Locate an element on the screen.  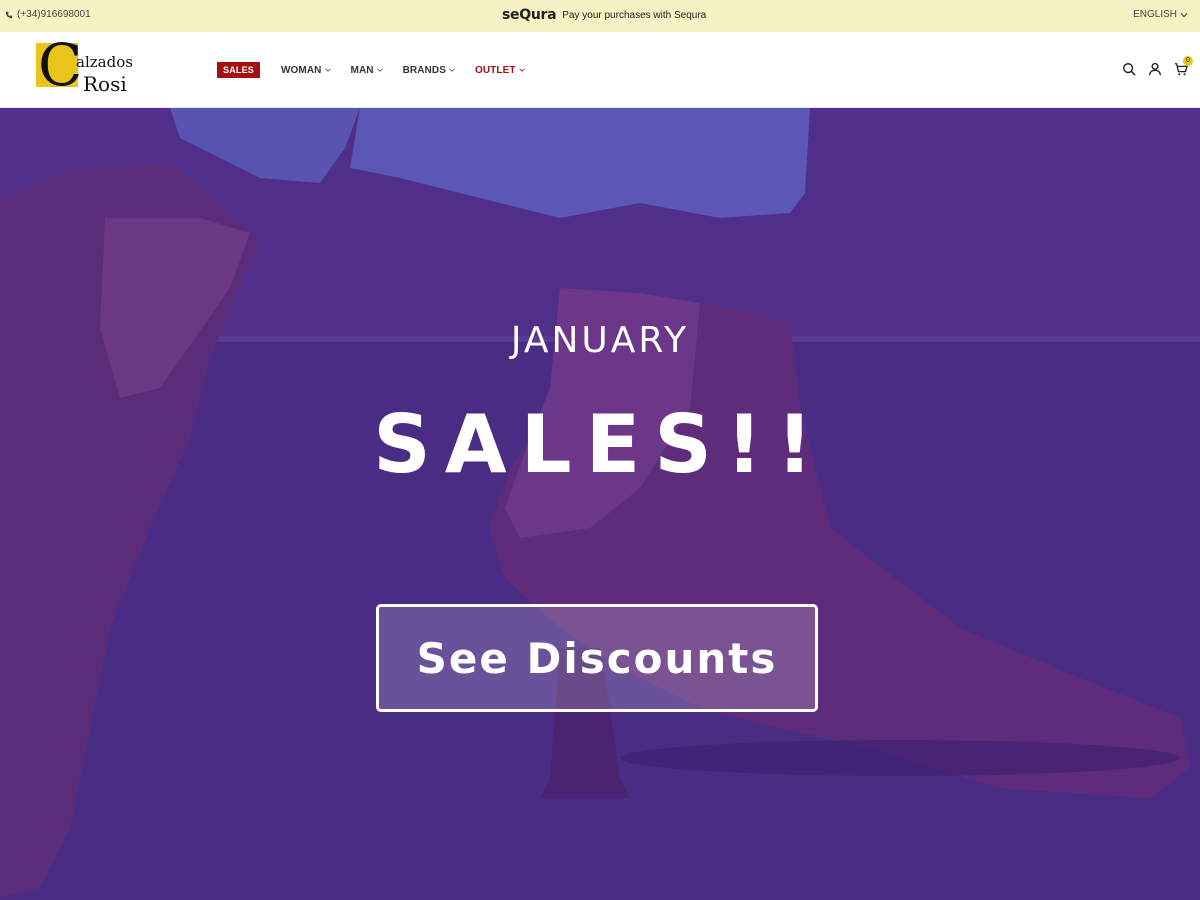
cart-count-badge: 0 is located at coordinates (1188, 61).